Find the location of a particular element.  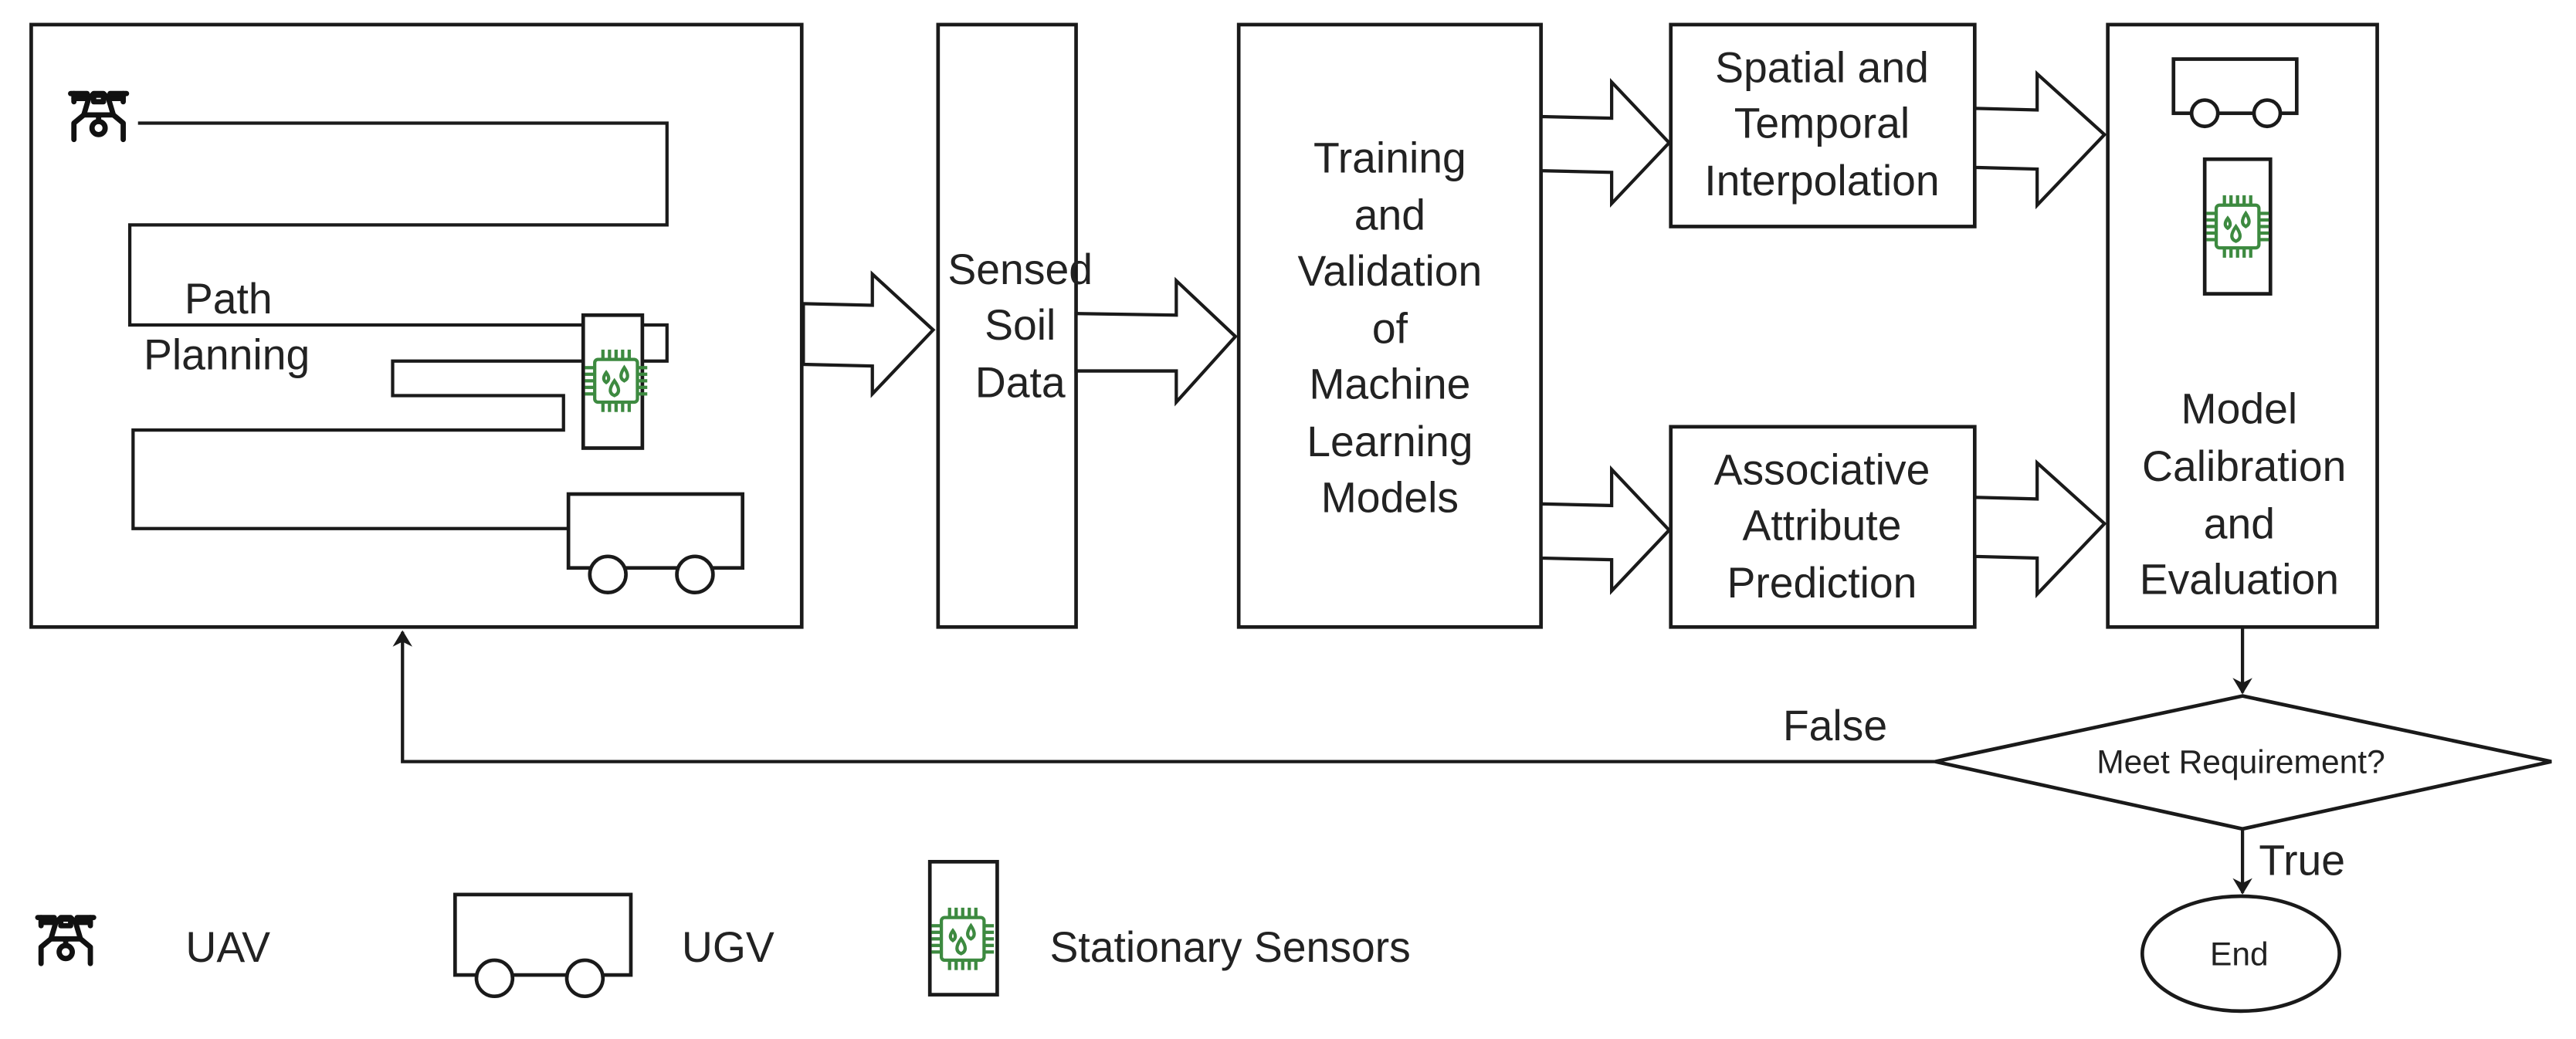

legend: UAV UGV Stationary Sensors is located at coordinates (724, 929).